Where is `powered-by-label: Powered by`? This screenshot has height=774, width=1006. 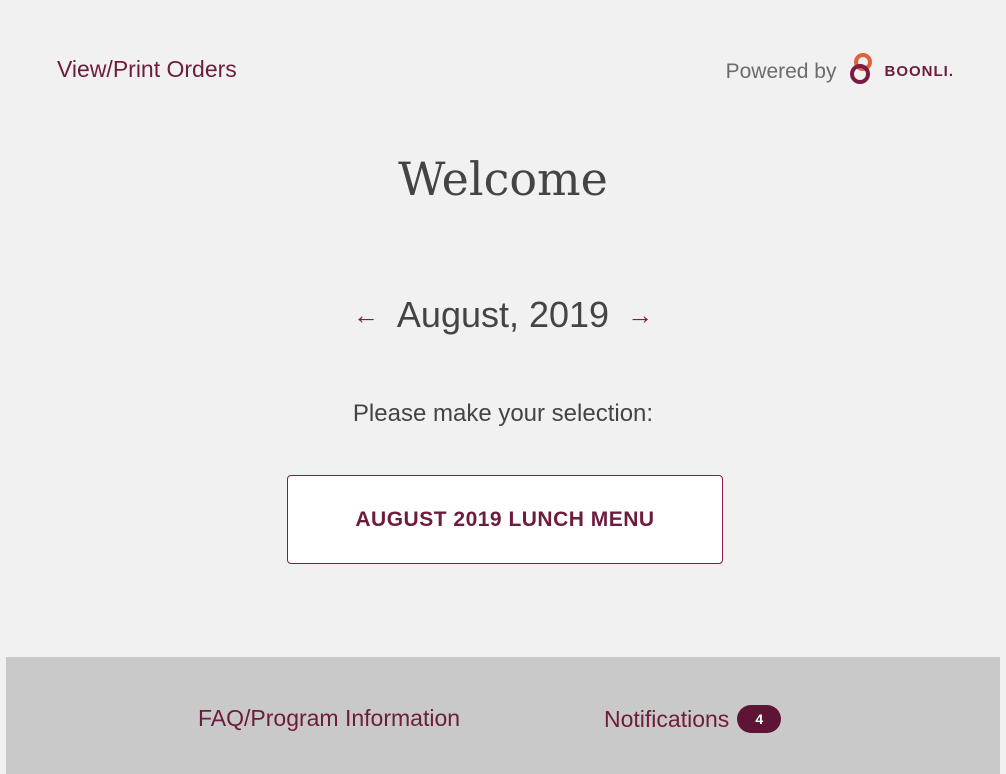 powered-by-label: Powered by is located at coordinates (781, 71).